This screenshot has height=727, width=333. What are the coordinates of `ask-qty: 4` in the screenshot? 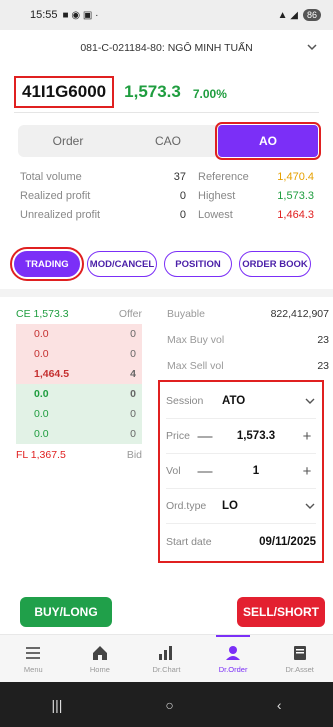 It's located at (133, 374).